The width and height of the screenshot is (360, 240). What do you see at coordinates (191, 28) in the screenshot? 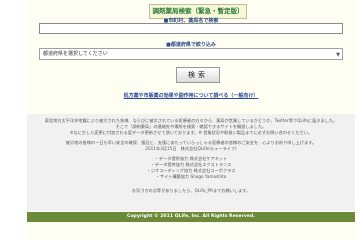
I see `search-input` at bounding box center [191, 28].